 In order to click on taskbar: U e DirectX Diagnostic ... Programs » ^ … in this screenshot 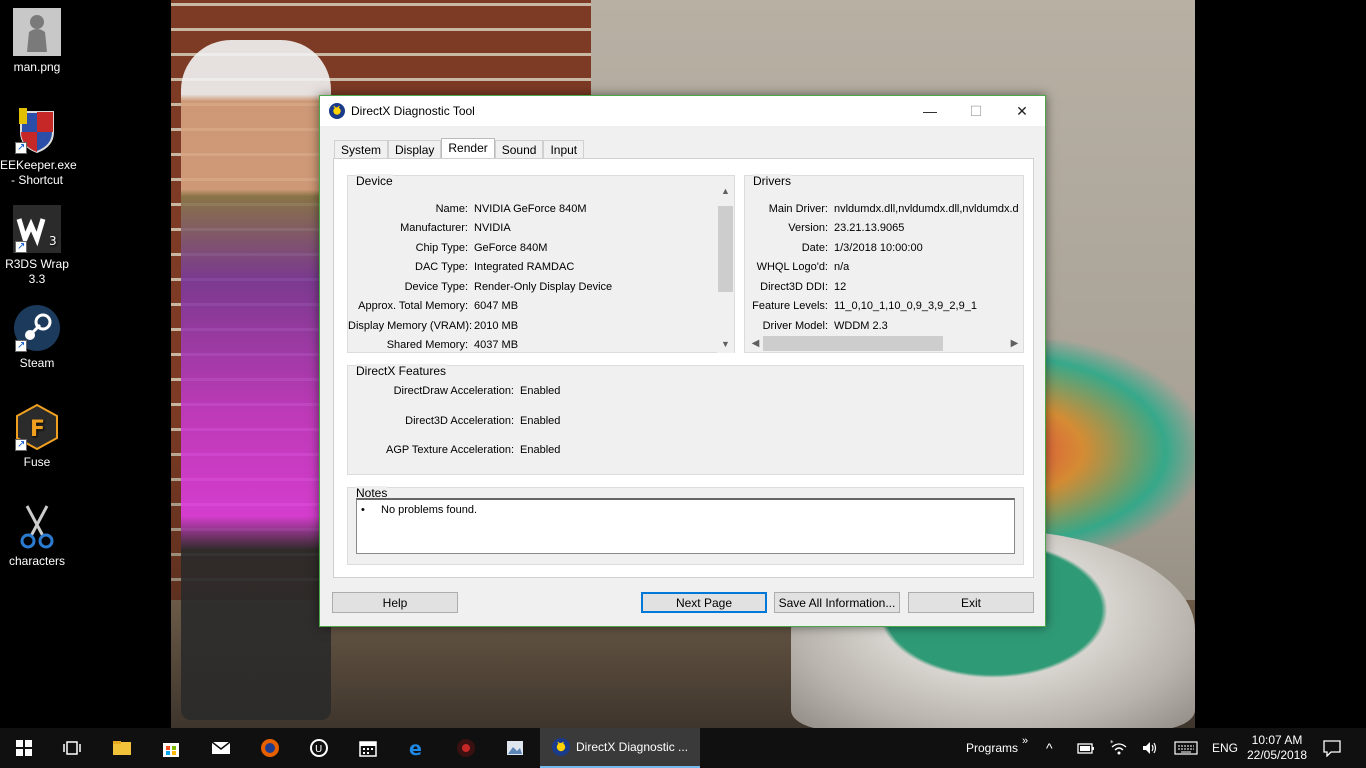, I will do `click(683, 748)`.